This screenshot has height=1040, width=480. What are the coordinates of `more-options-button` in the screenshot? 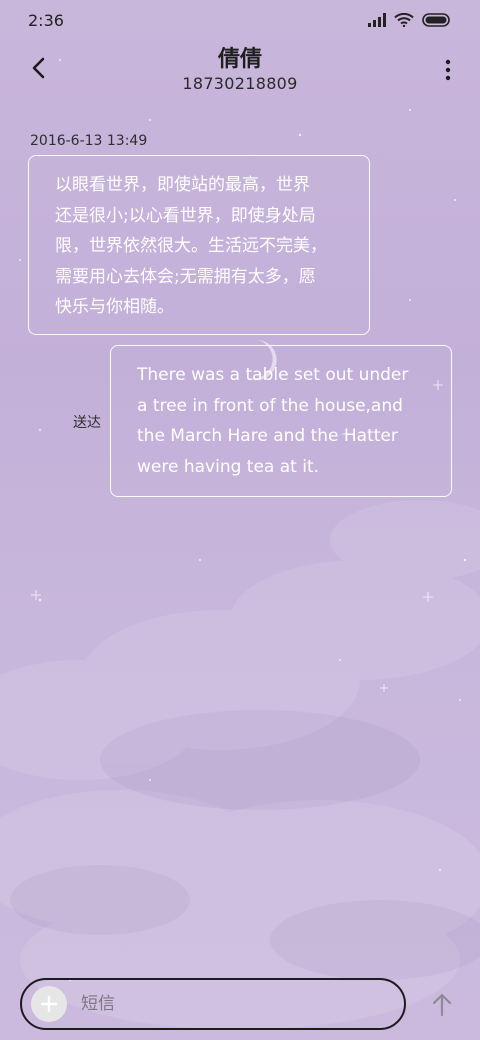 It's located at (448, 70).